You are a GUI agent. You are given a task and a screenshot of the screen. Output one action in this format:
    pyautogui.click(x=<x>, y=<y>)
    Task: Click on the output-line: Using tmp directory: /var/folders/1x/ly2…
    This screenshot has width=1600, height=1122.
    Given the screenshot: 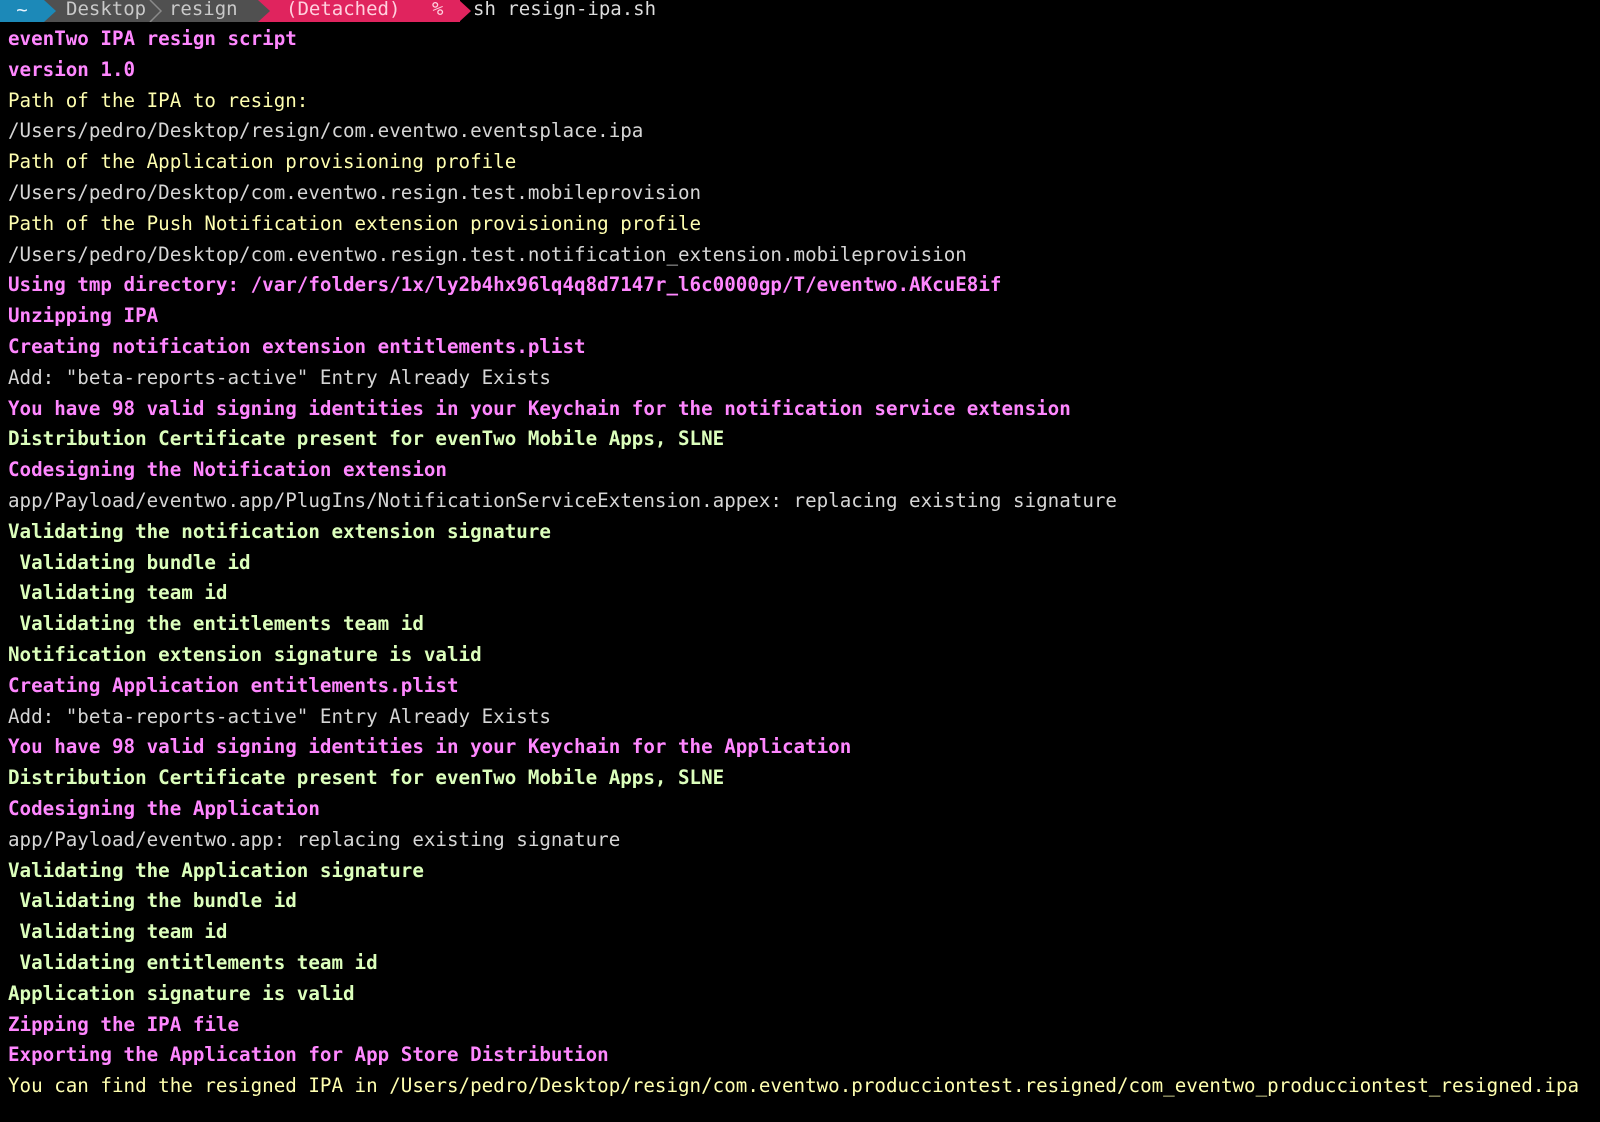 What is the action you would take?
    pyautogui.click(x=505, y=285)
    